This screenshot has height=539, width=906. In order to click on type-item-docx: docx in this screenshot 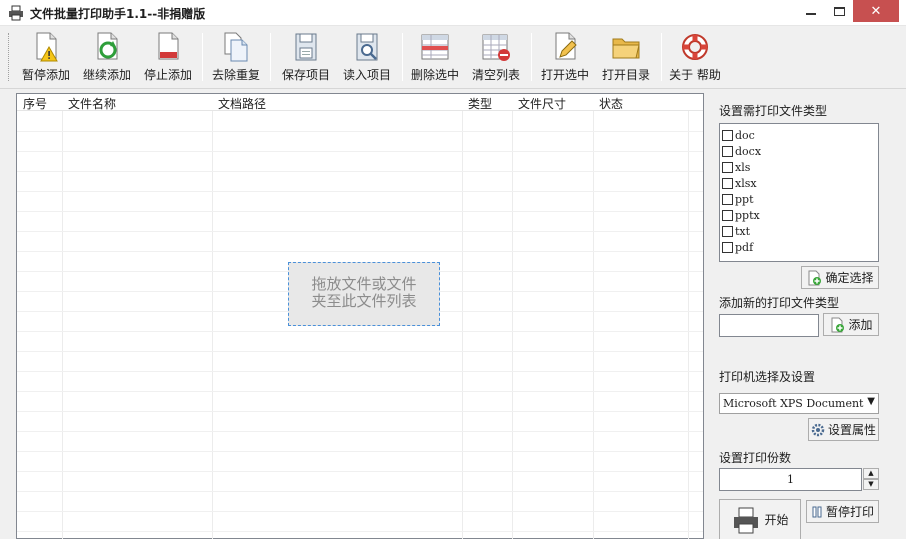, I will do `click(799, 151)`.